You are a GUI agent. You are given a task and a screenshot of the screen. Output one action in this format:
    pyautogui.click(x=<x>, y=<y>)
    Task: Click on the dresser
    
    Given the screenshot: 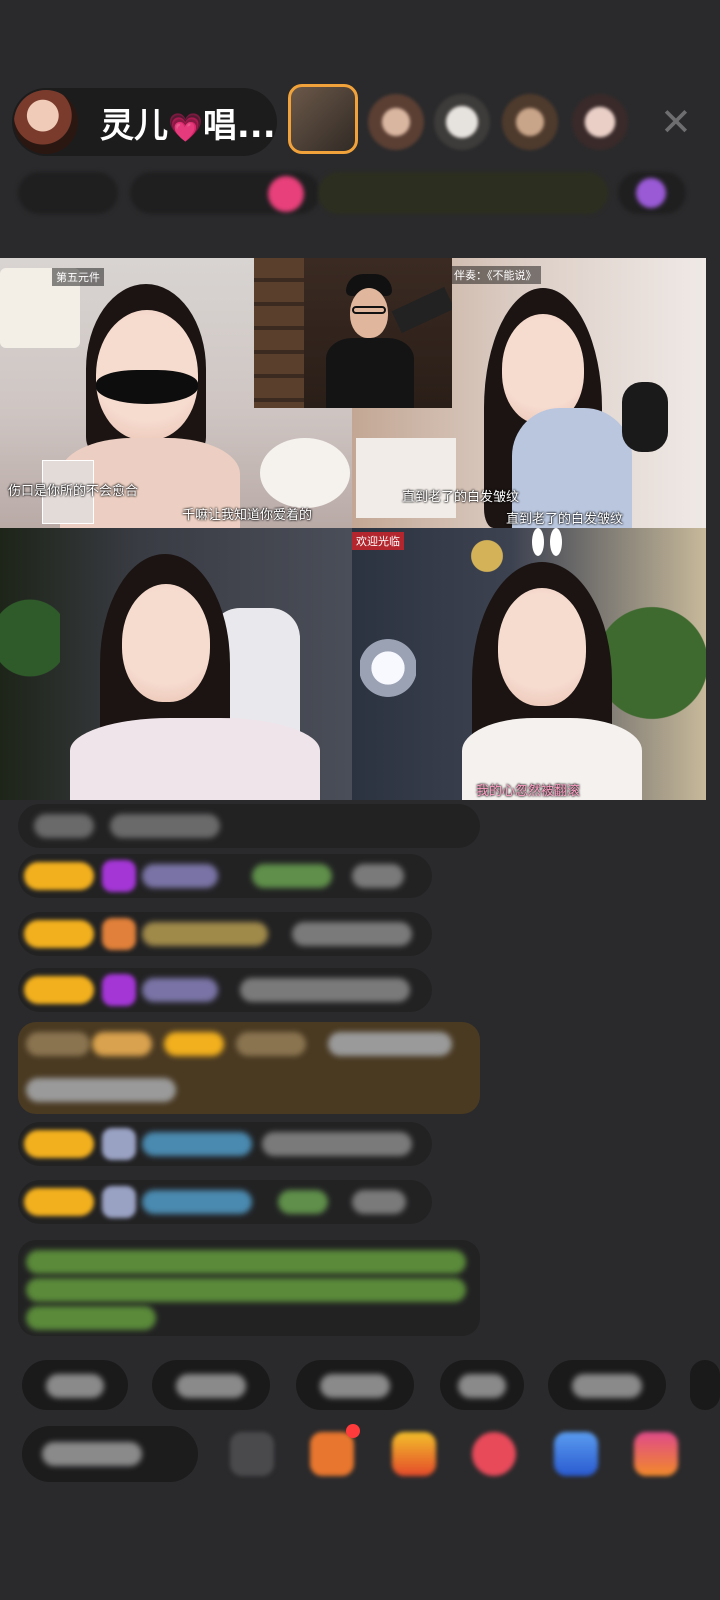 What is the action you would take?
    pyautogui.click(x=406, y=478)
    